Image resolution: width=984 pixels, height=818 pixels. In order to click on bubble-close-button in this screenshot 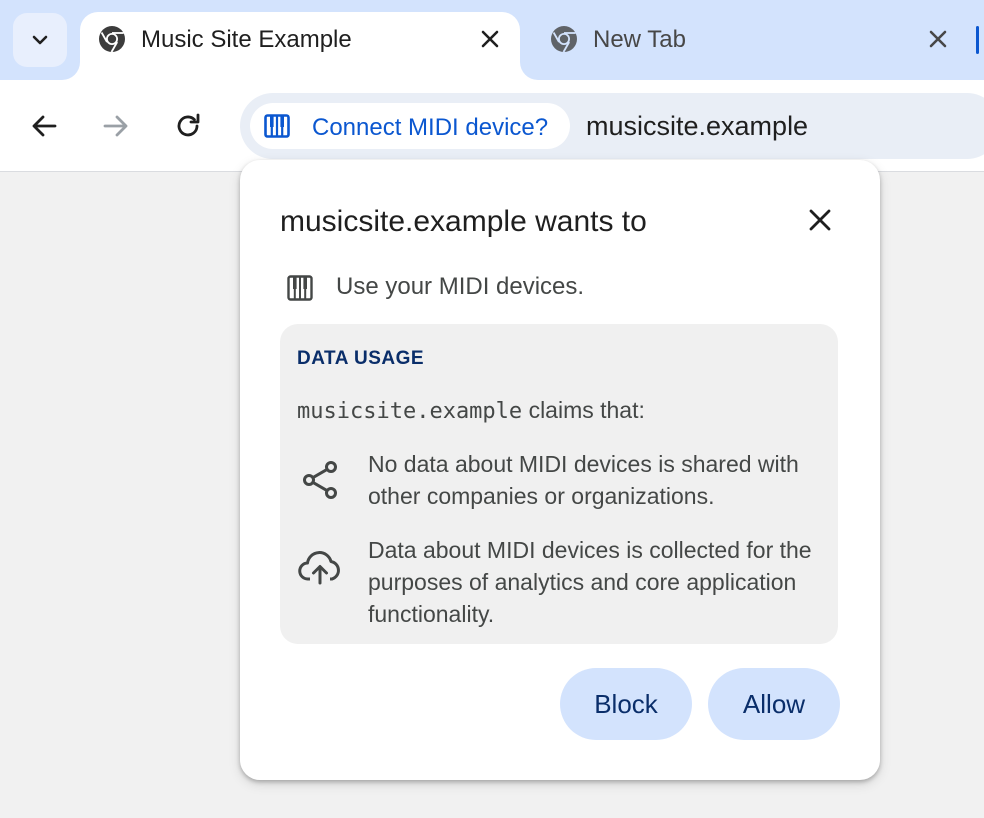, I will do `click(820, 220)`.